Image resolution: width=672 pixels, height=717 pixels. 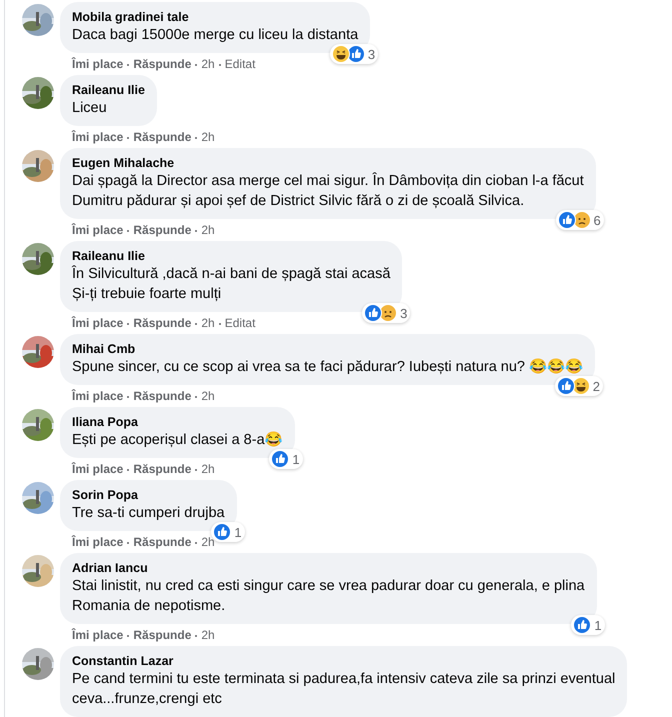 I want to click on comment-text: Liceu, so click(x=89, y=108).